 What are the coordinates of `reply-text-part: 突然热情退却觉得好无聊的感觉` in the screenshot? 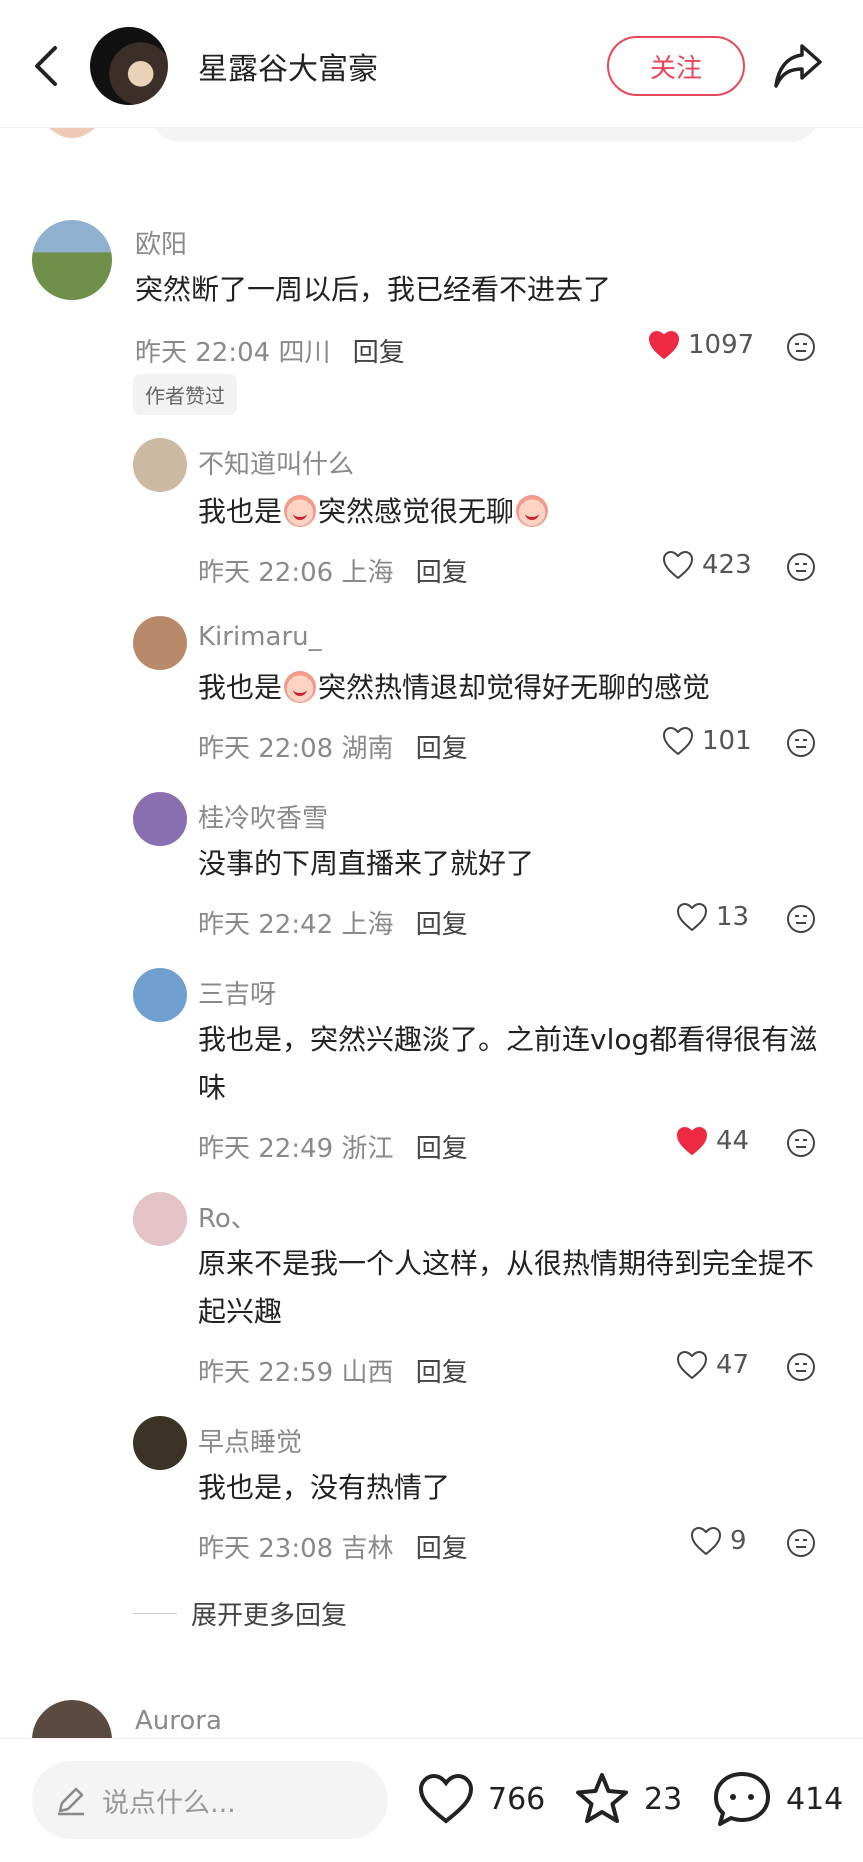 It's located at (514, 687).